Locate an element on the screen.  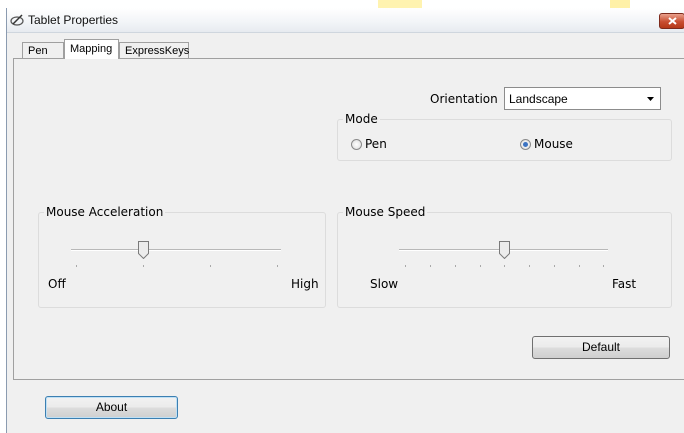
close-button is located at coordinates (671, 21).